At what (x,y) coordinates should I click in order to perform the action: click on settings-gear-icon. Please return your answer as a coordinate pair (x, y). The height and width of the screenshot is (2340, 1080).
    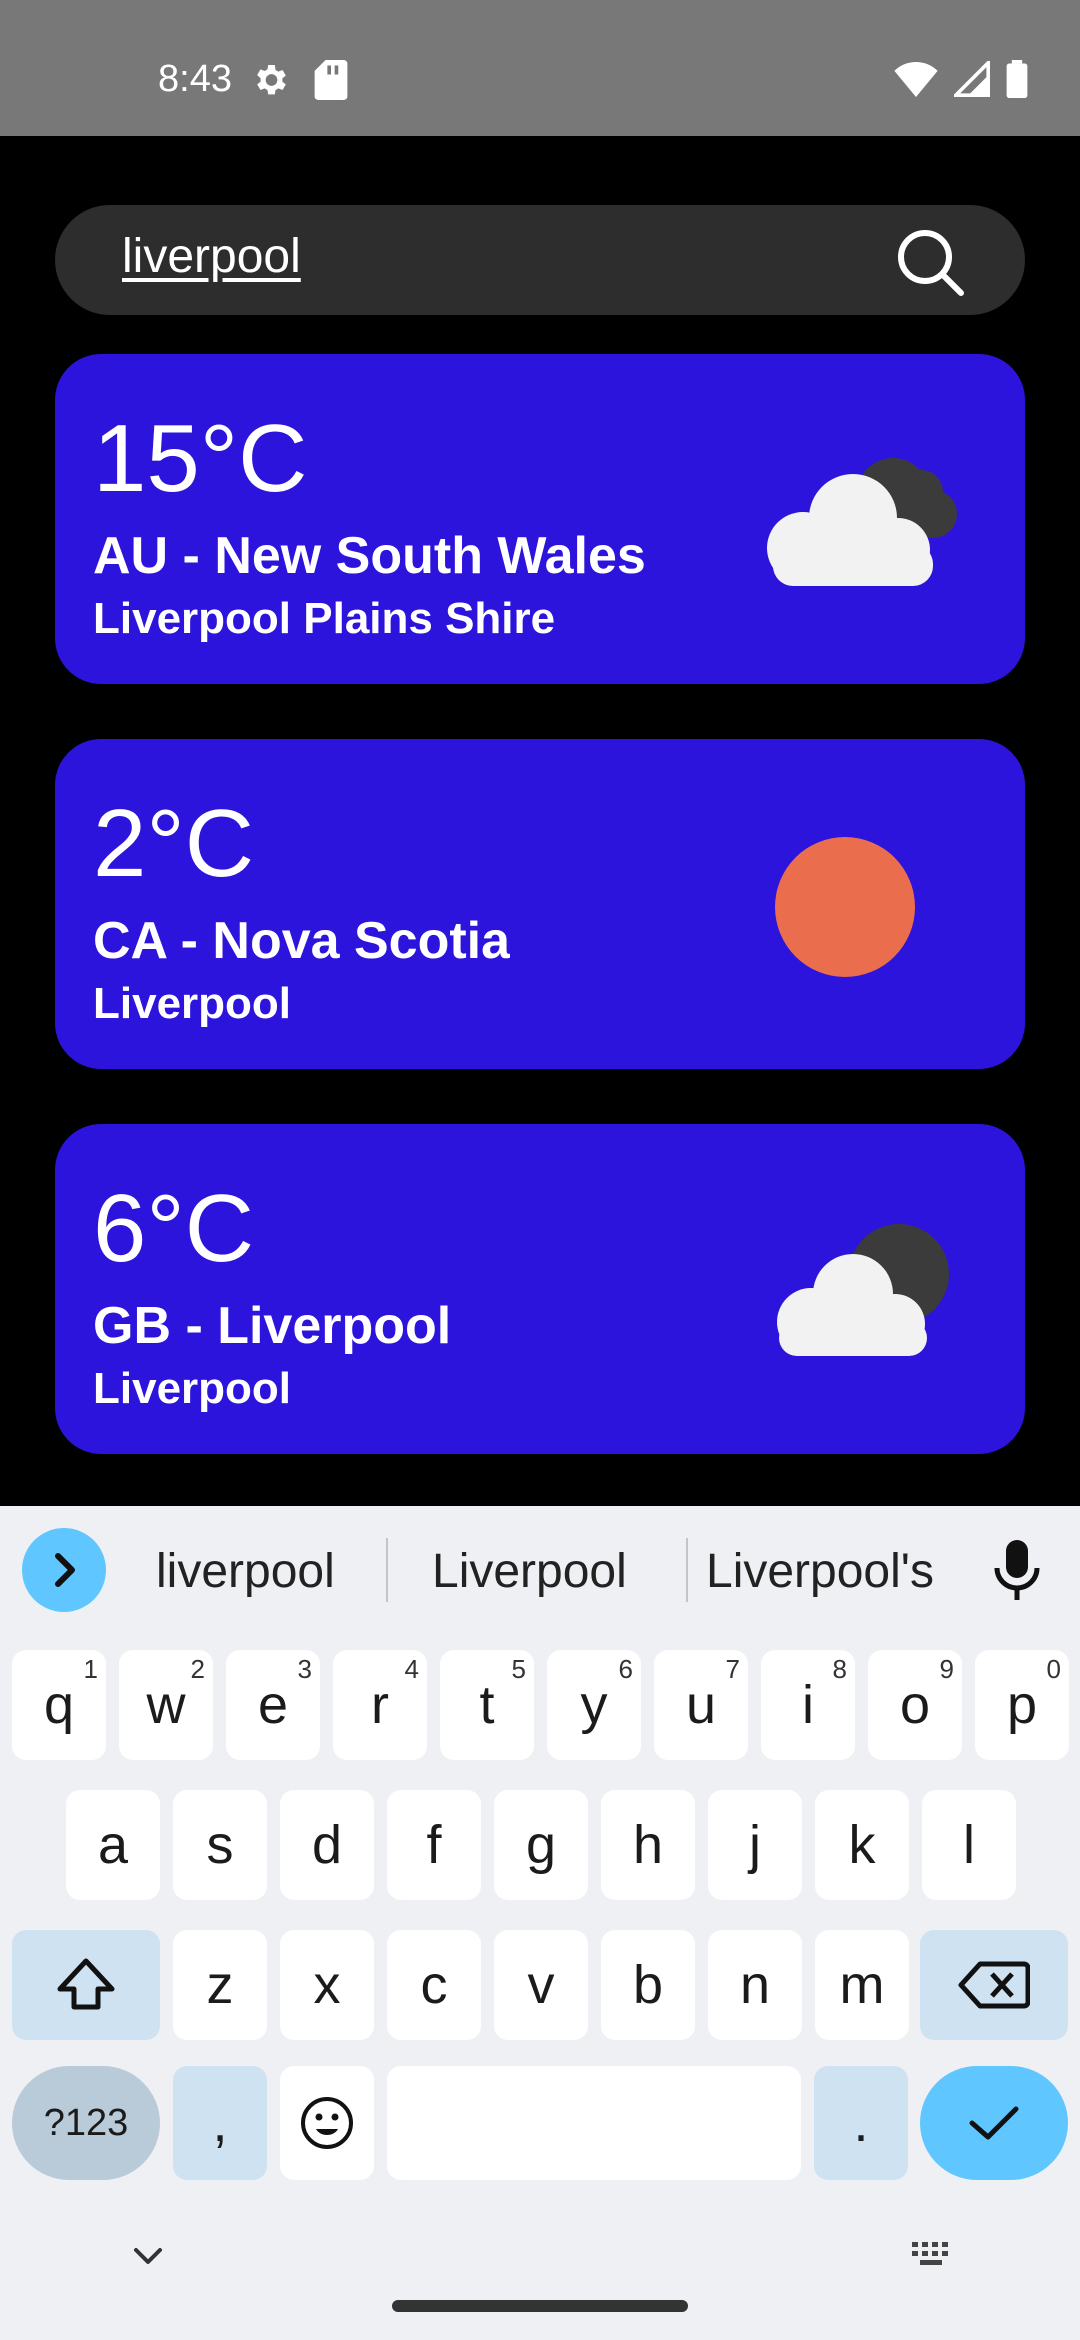
    Looking at the image, I should click on (270, 80).